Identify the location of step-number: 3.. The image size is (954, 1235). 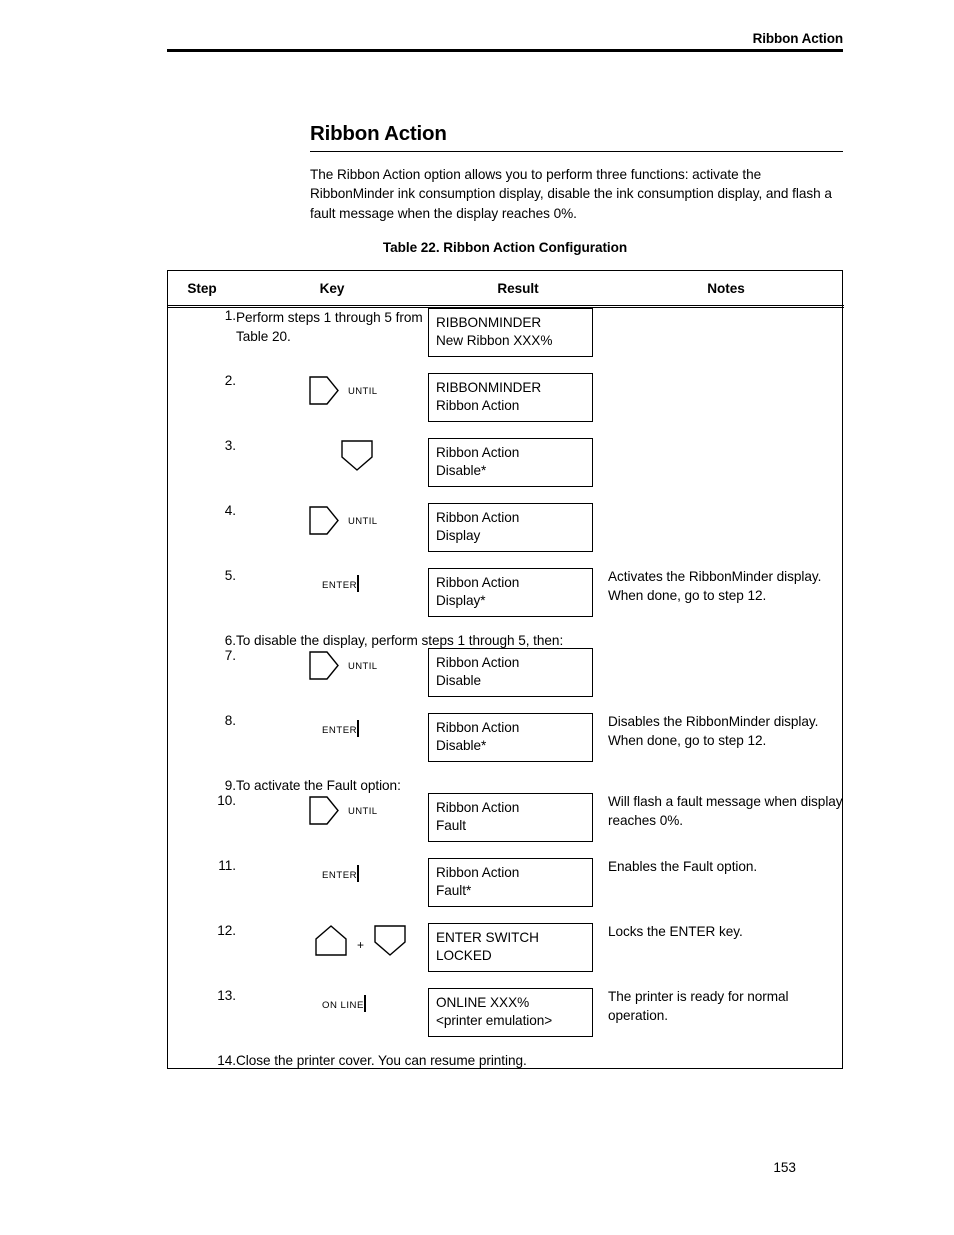
(230, 445).